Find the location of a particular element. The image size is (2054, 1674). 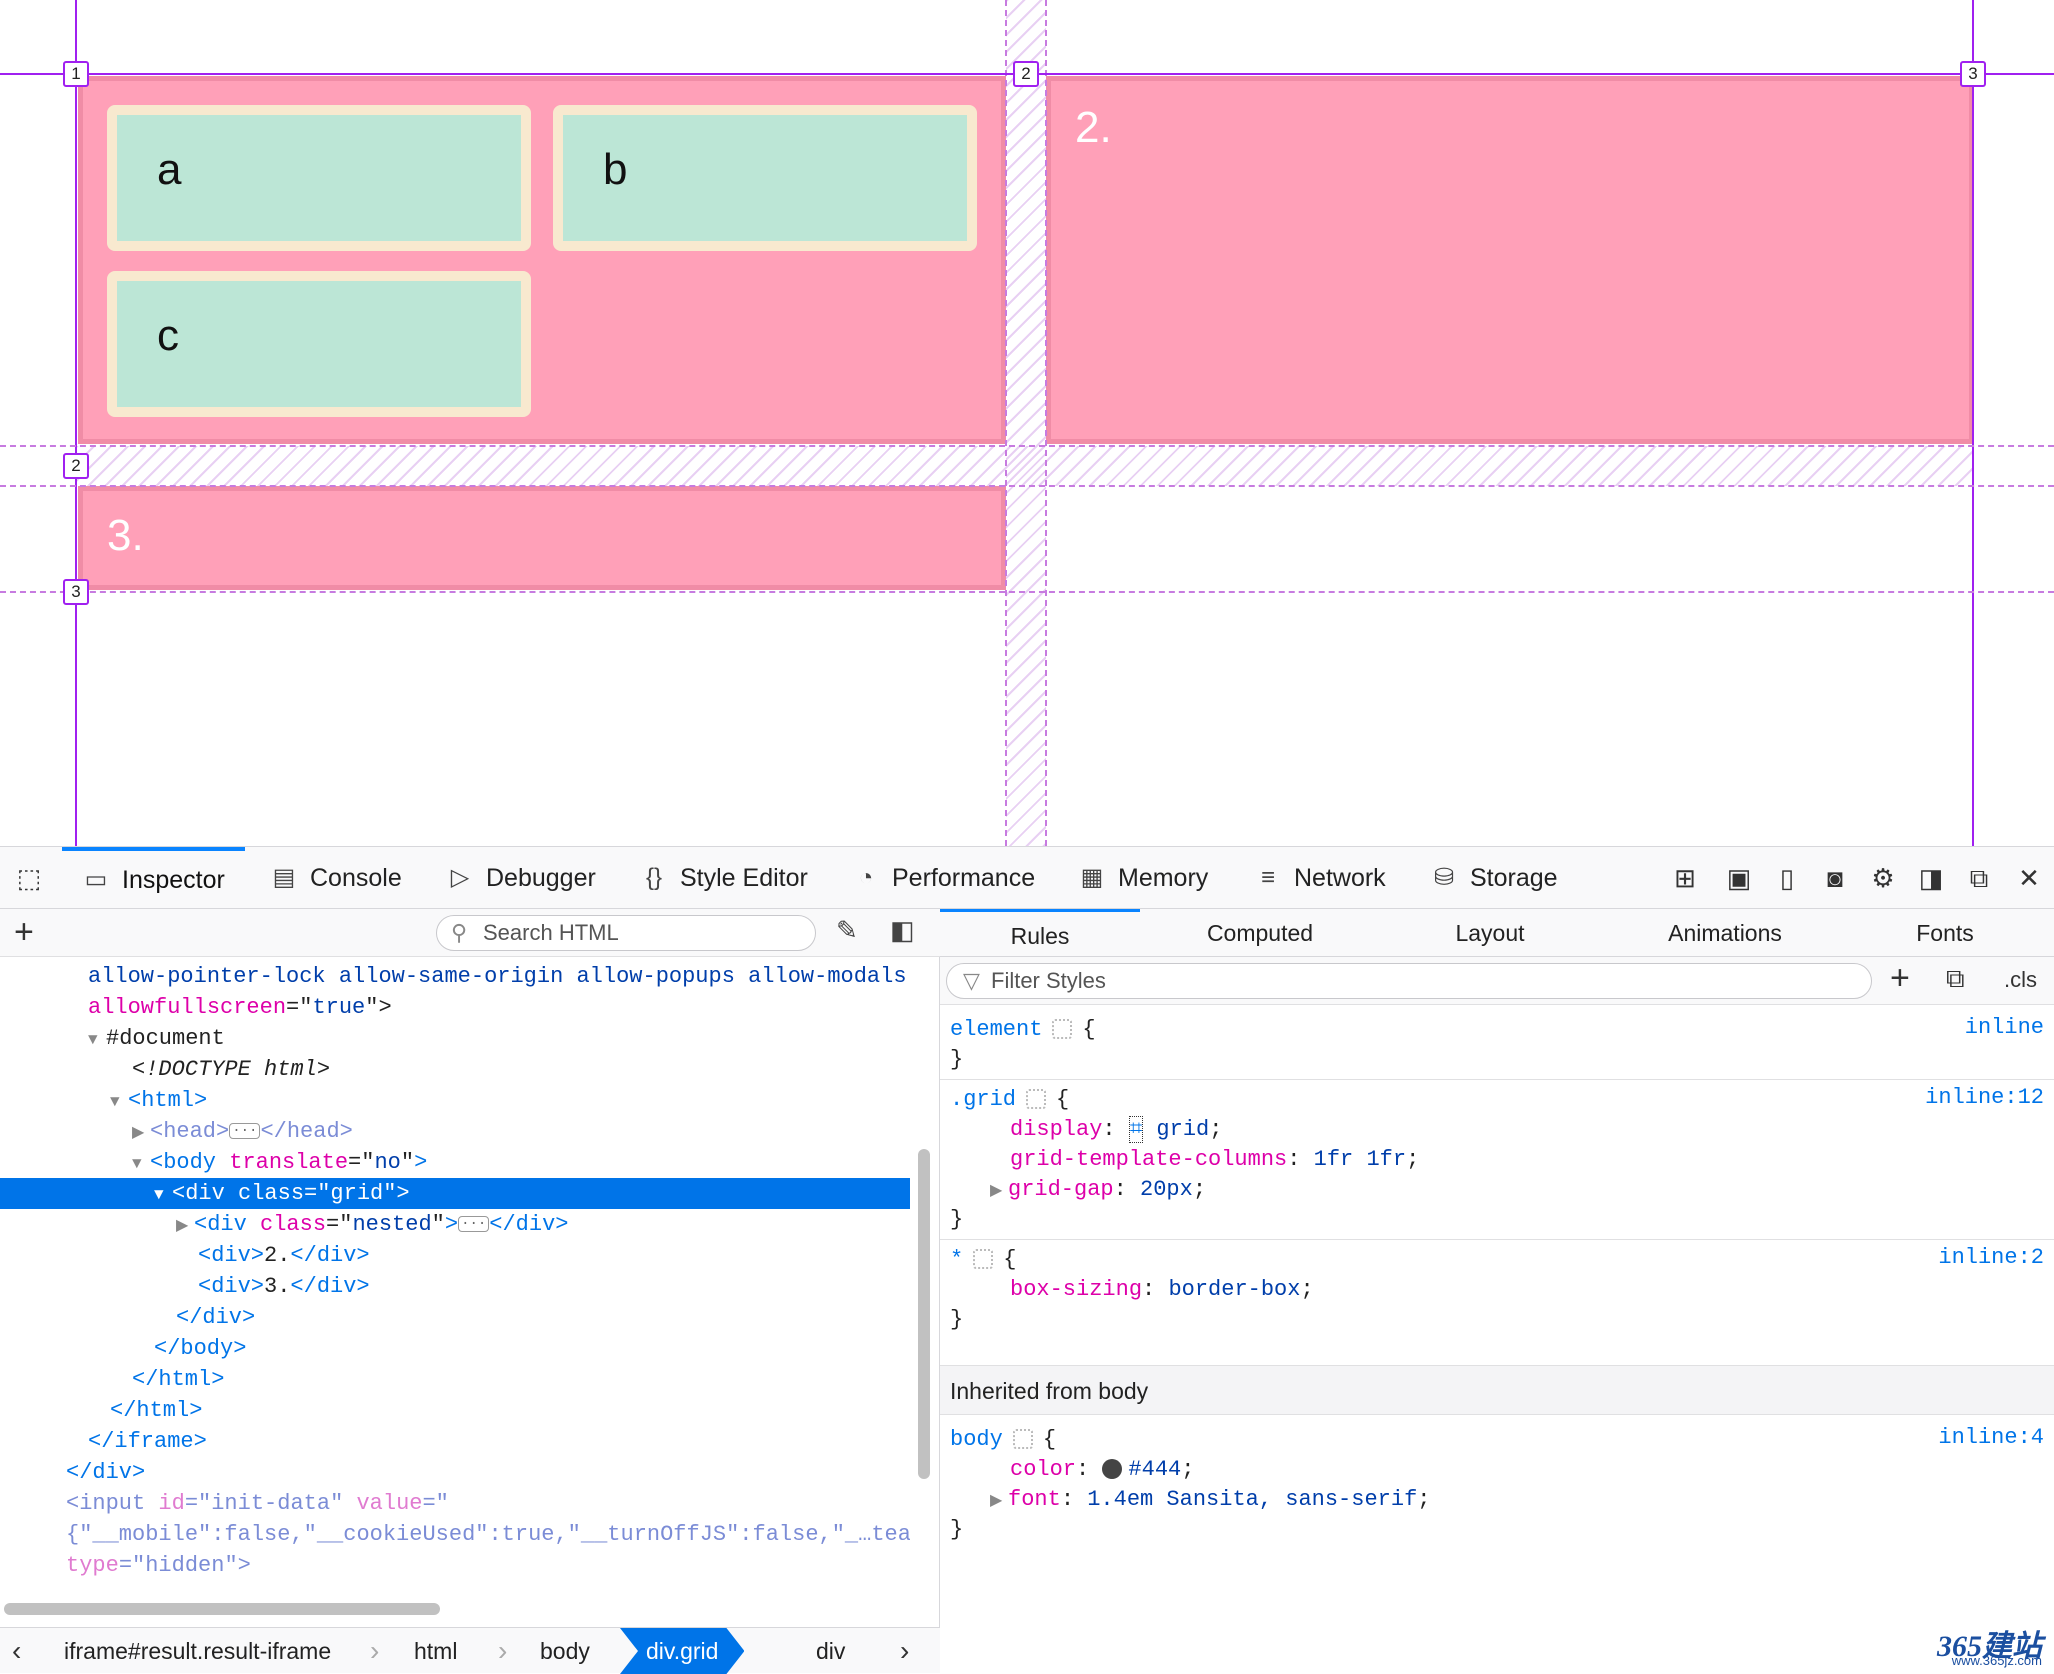

tab-label: Network is located at coordinates (1340, 877).